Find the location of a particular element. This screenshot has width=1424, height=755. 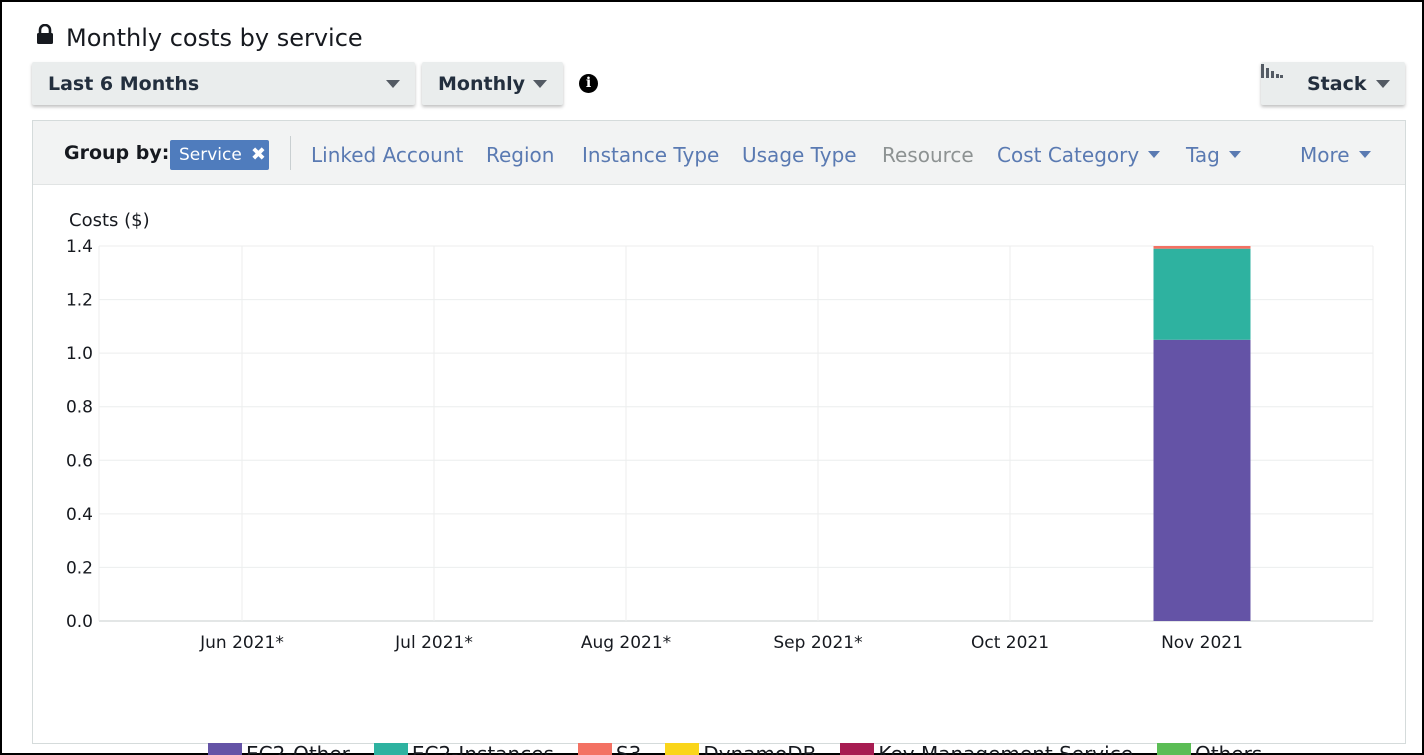

chart-style-dropdown: Stack is located at coordinates (1333, 83).